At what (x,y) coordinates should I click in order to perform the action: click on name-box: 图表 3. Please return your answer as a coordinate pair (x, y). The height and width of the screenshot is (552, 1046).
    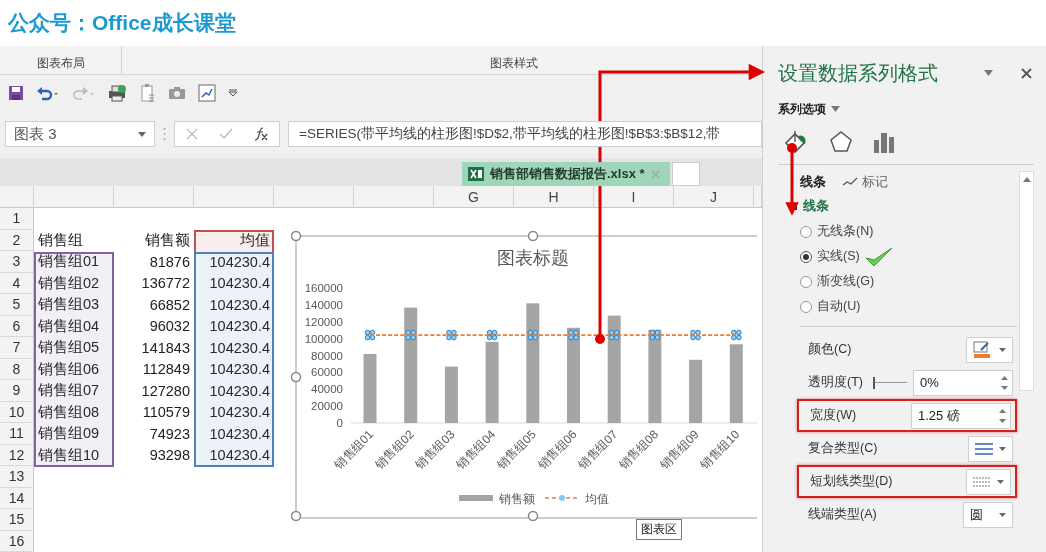
    Looking at the image, I should click on (80, 134).